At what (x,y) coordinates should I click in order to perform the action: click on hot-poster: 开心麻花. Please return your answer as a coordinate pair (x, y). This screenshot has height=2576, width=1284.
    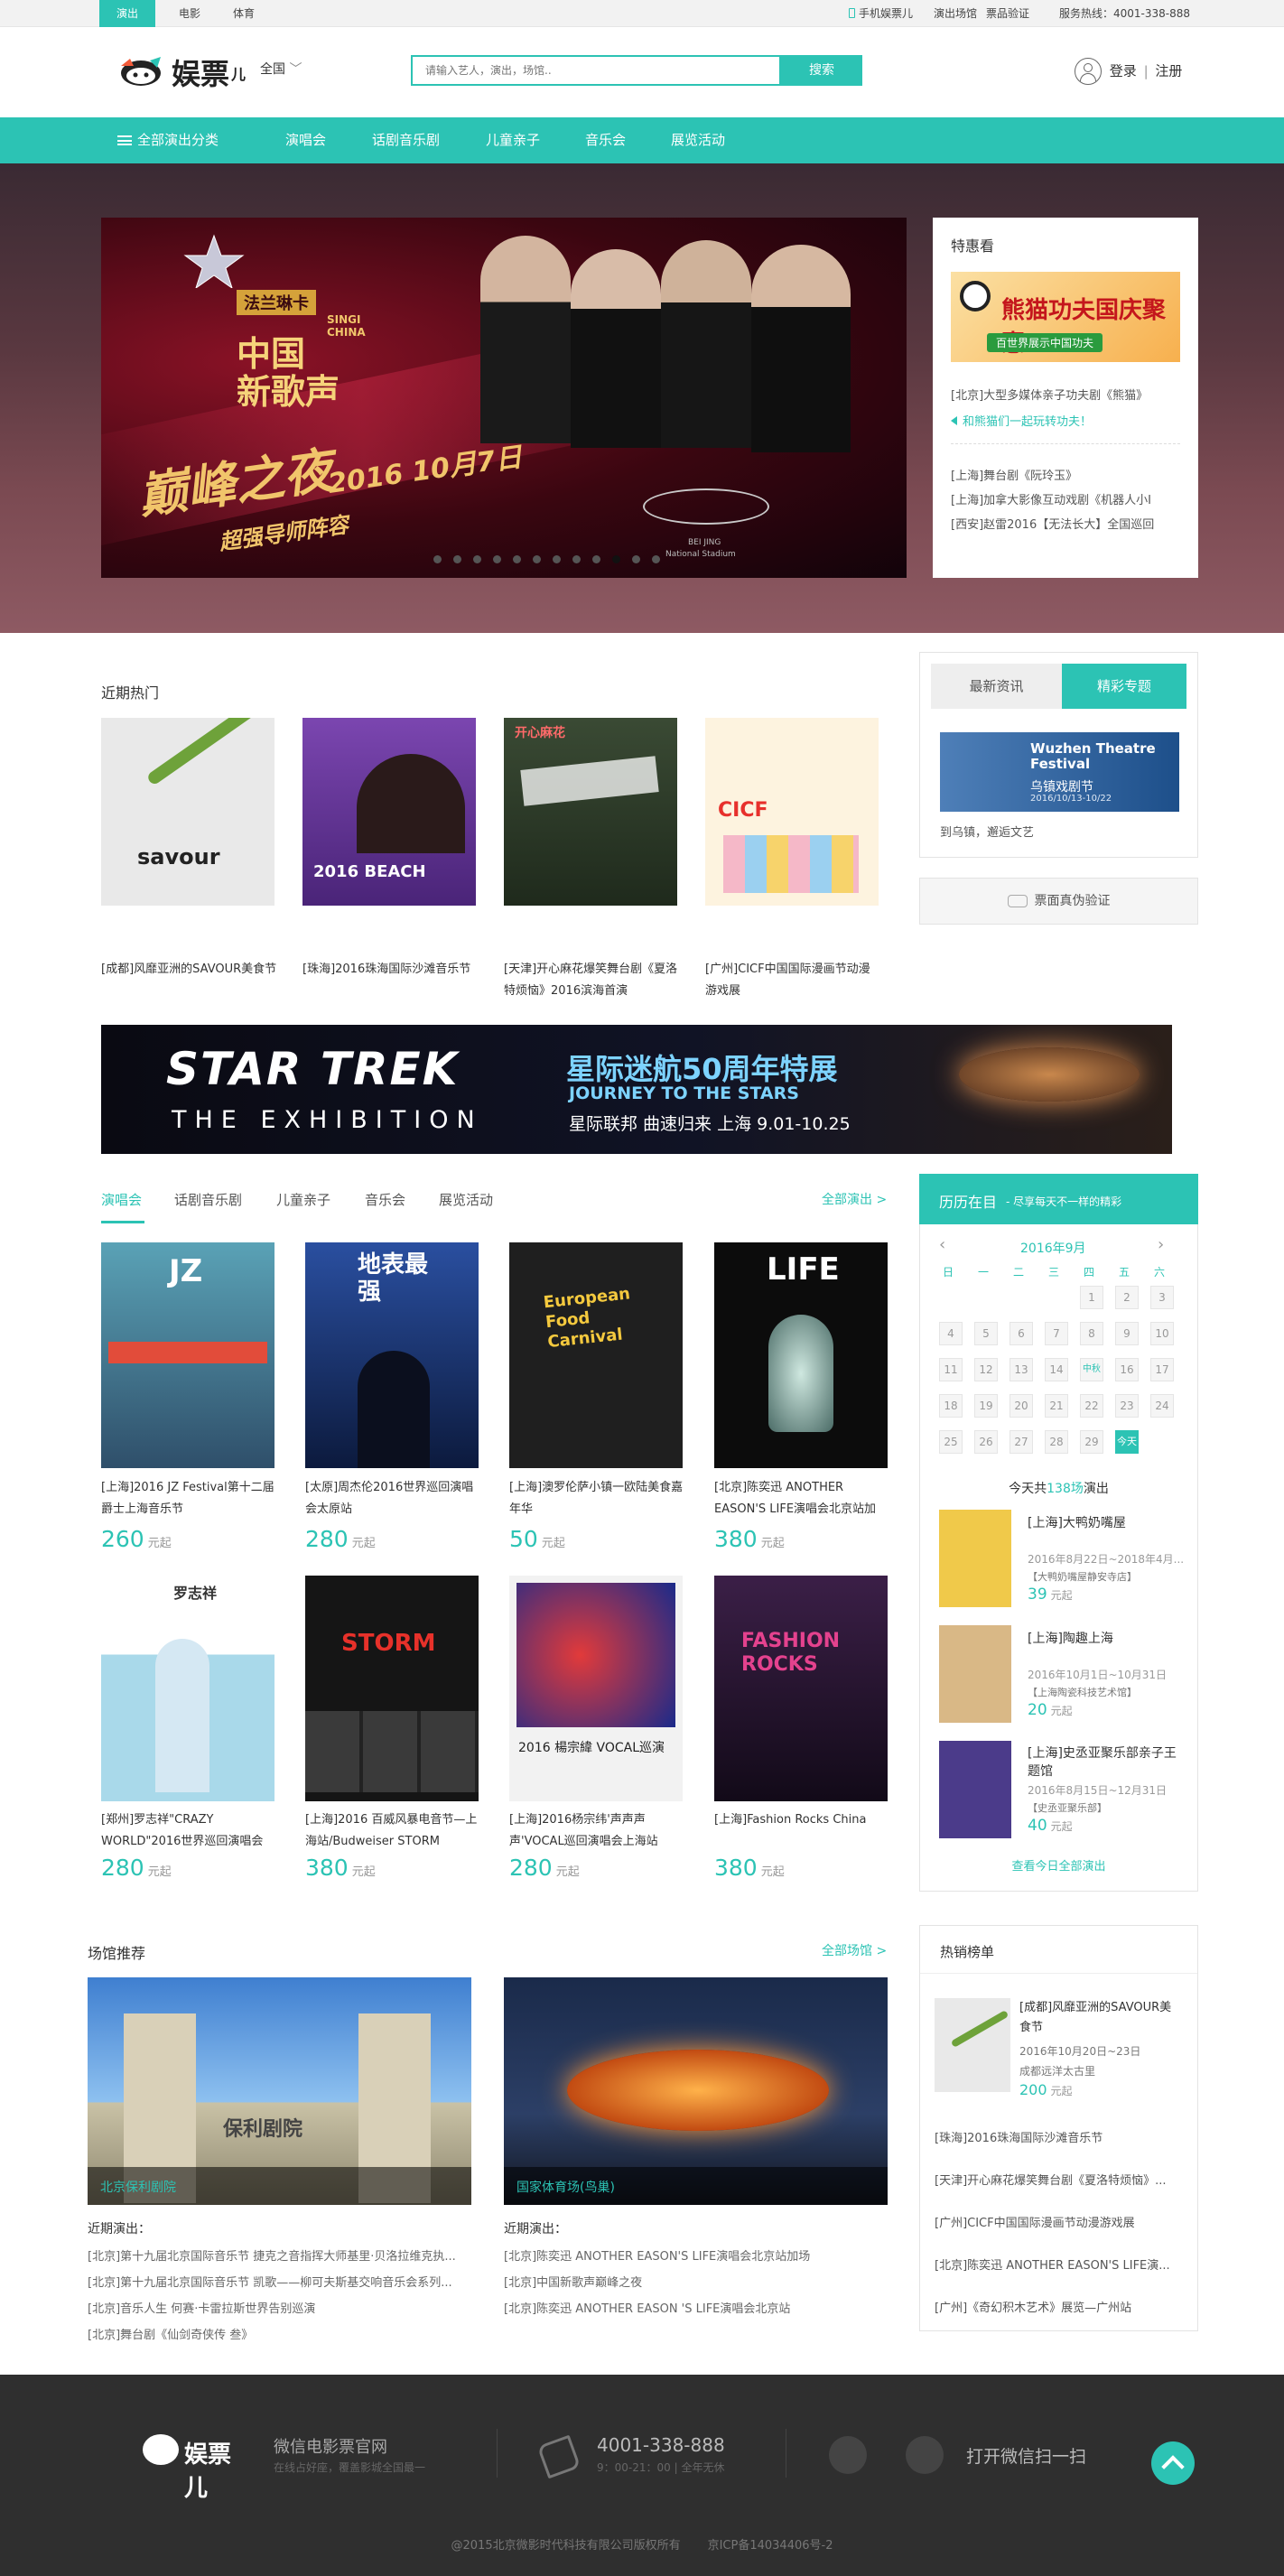
    Looking at the image, I should click on (590, 812).